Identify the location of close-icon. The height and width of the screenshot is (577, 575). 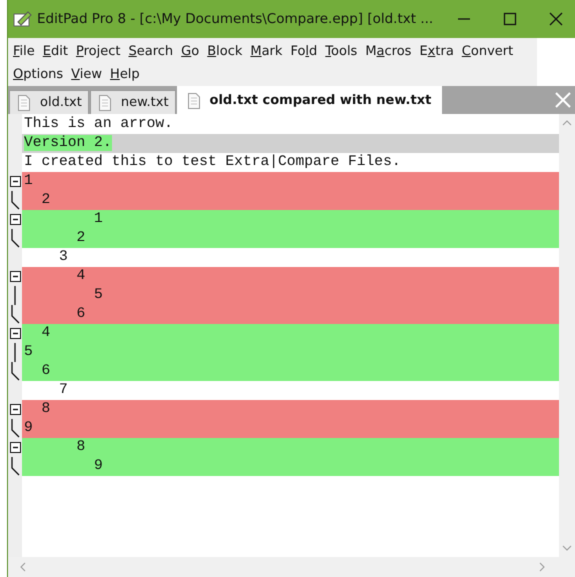
(556, 19).